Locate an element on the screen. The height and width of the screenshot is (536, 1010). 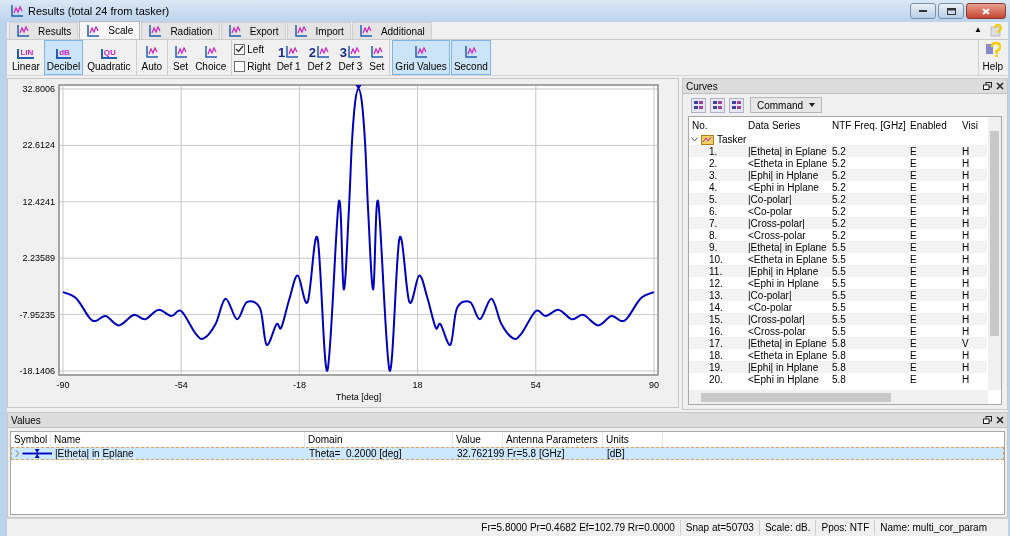
toolbar-button: 1 Def 1 is located at coordinates (288, 57).